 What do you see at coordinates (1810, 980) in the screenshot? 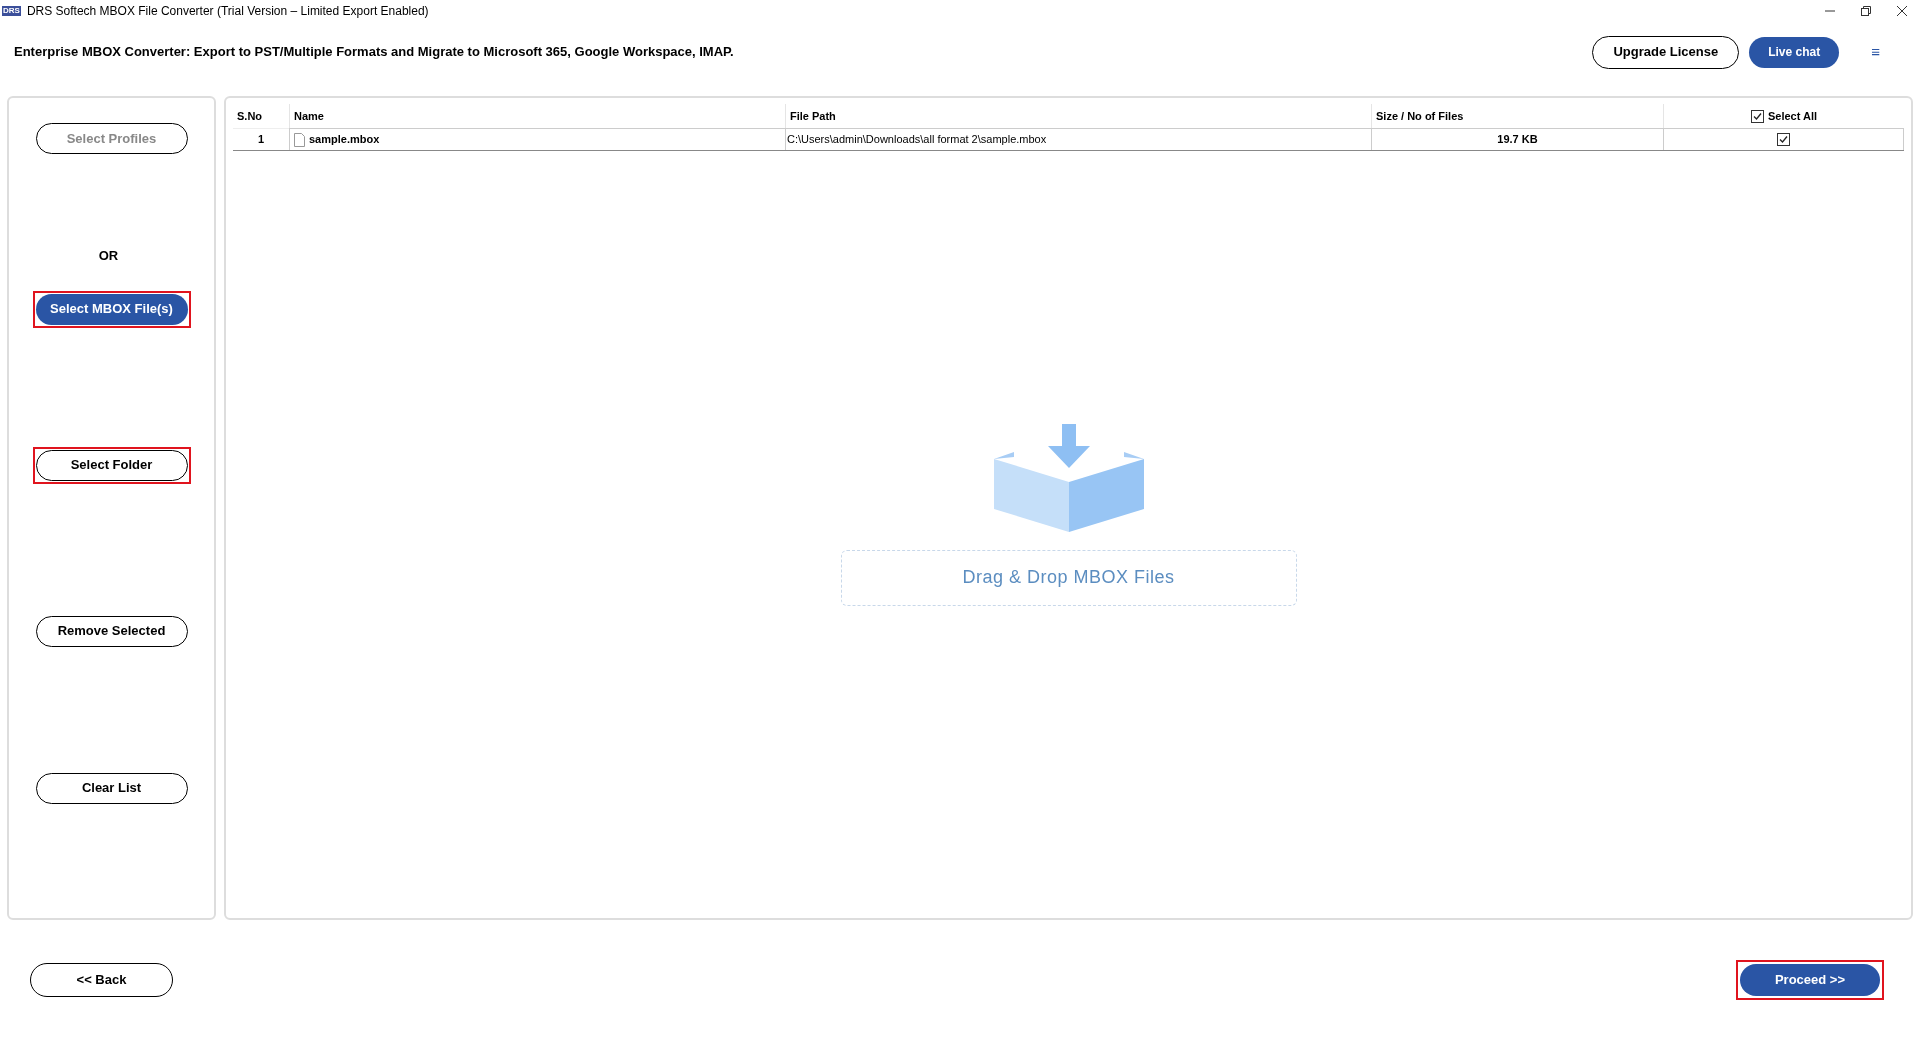
I see `proceed-button: Proceed >>` at bounding box center [1810, 980].